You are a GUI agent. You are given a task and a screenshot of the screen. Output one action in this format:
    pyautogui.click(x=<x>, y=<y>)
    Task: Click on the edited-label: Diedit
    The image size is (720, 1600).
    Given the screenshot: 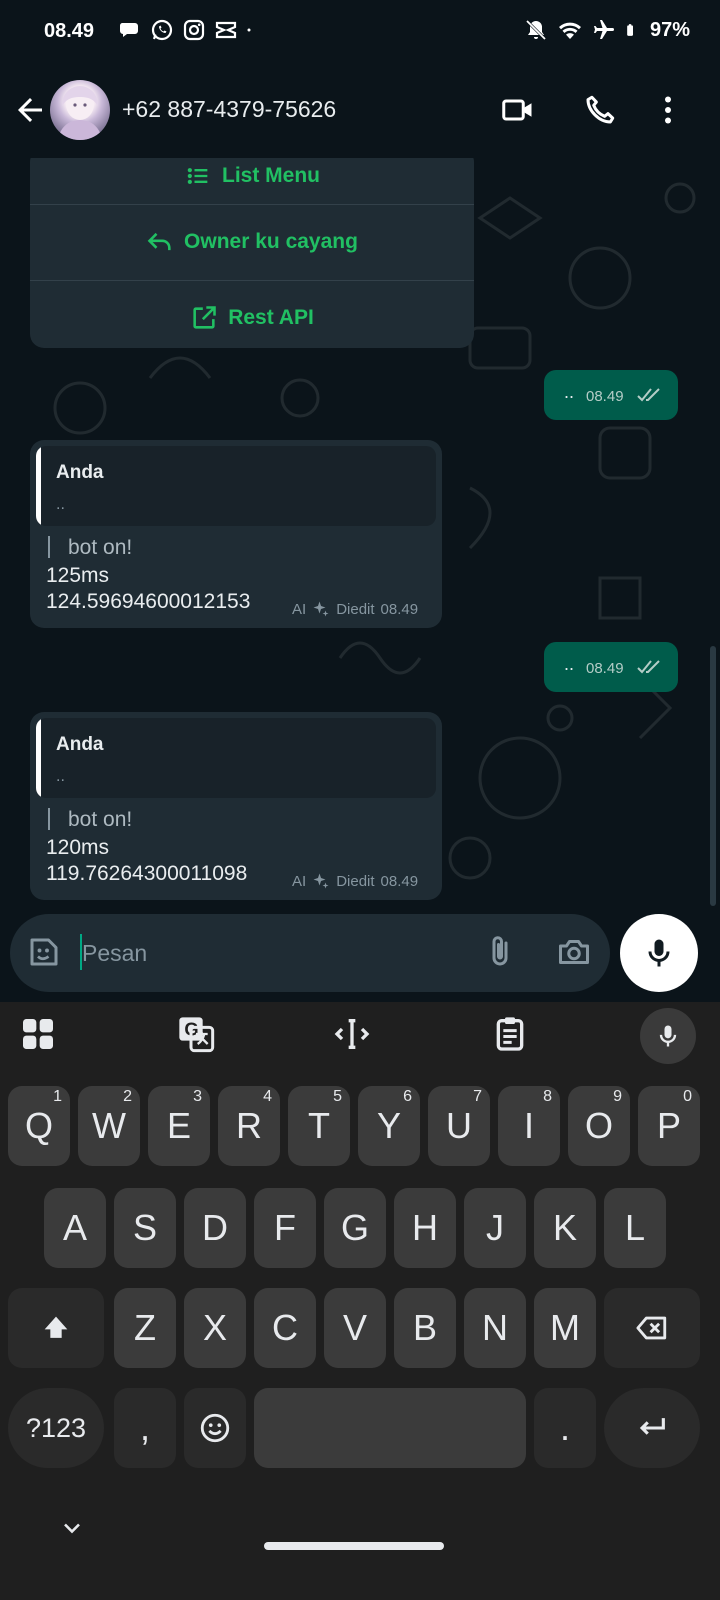 What is the action you would take?
    pyautogui.click(x=355, y=609)
    